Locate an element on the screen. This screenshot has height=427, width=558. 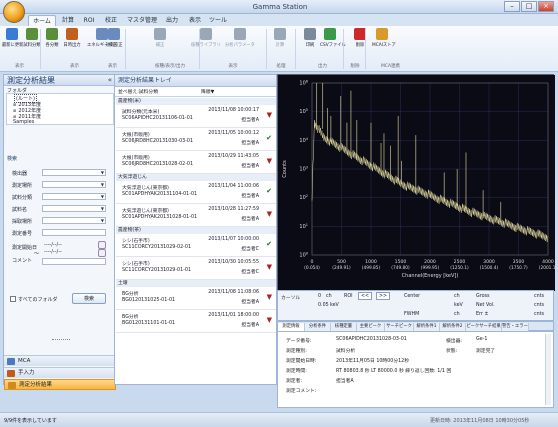
tab-0: ホーム is located at coordinates (42, 20).